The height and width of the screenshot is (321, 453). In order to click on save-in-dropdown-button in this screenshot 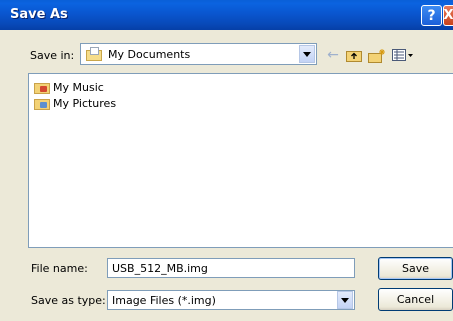, I will do `click(307, 54)`.